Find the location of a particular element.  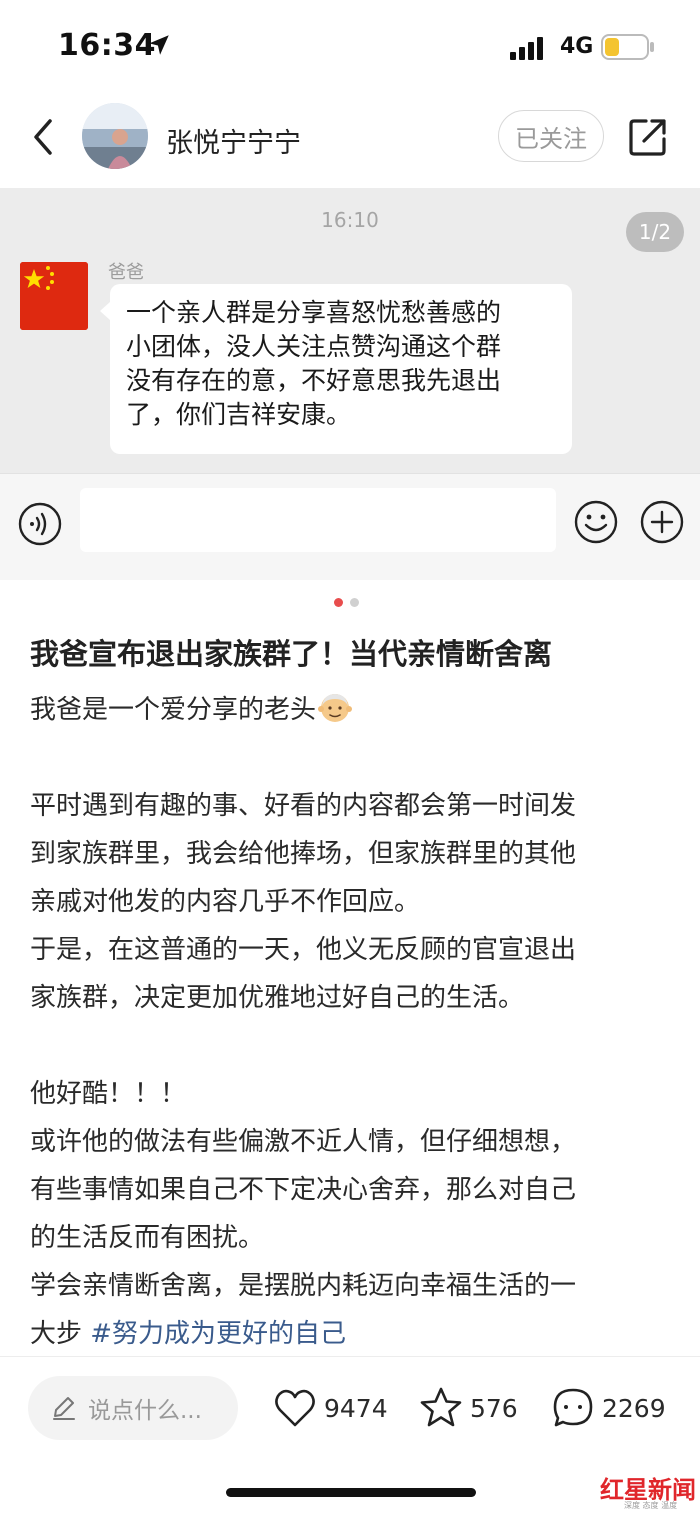

chat-input-bar is located at coordinates (350, 526).